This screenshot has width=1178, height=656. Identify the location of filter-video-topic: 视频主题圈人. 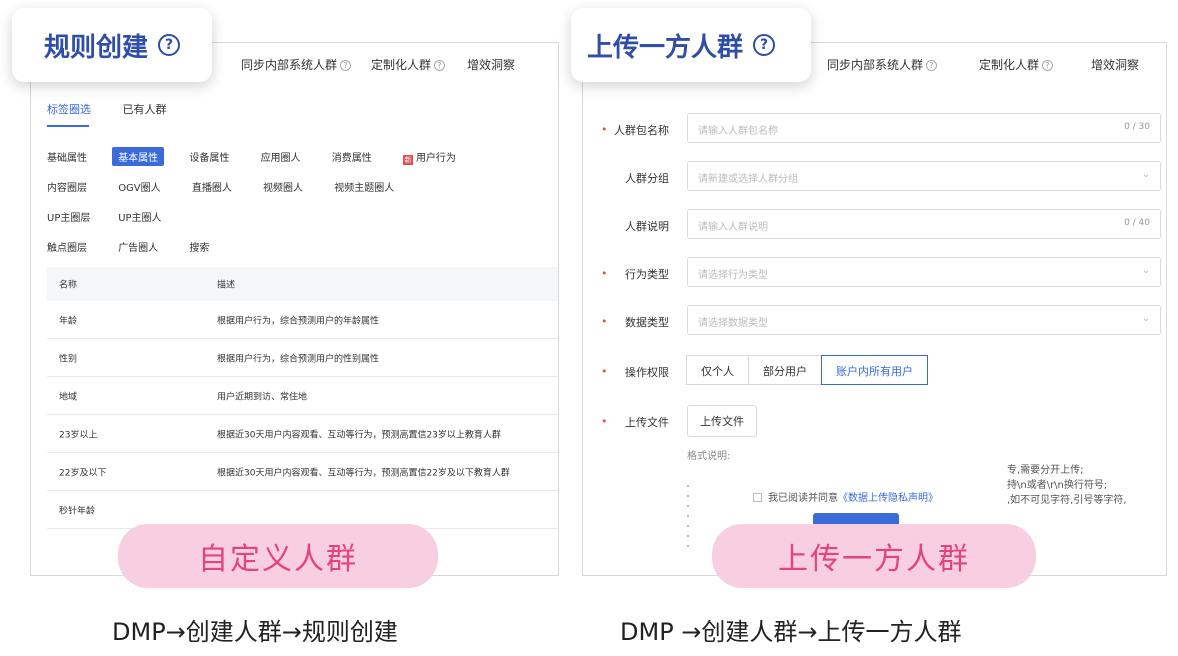
(364, 186).